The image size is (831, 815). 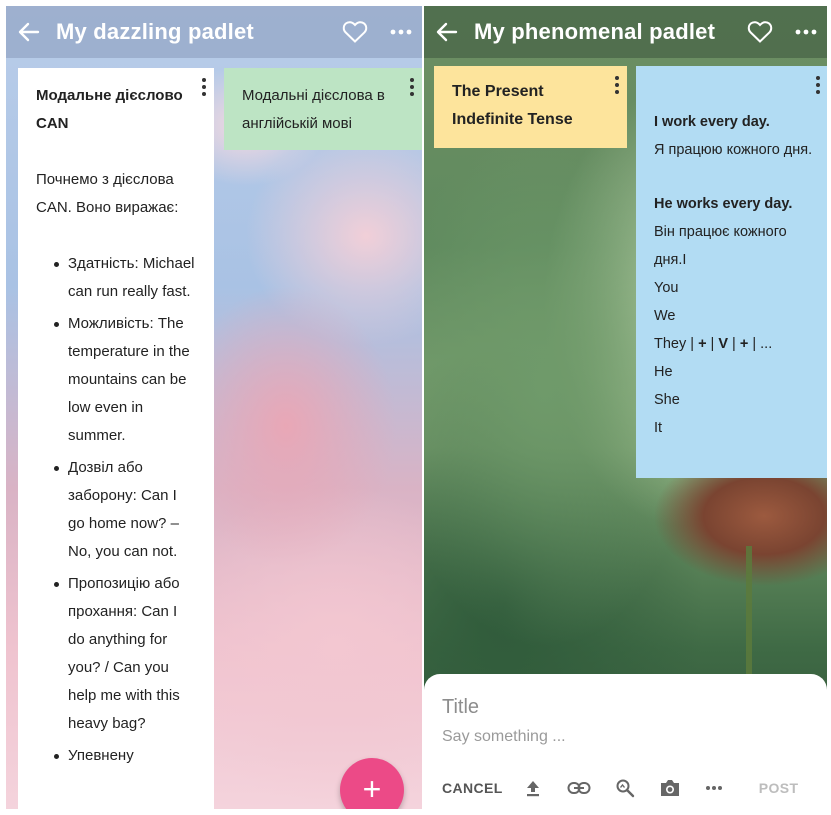 What do you see at coordinates (723, 204) in the screenshot?
I see `example-en: He works every day.` at bounding box center [723, 204].